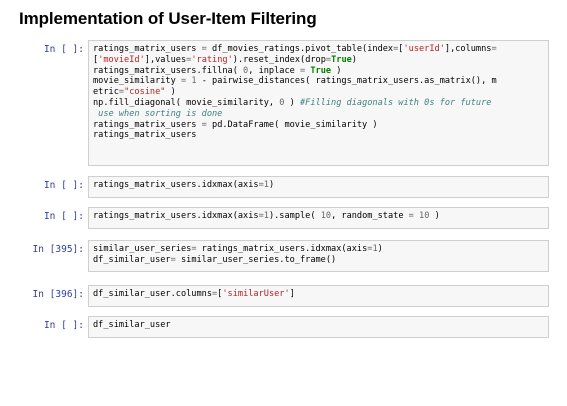  What do you see at coordinates (184, 185) in the screenshot?
I see `code-line: ratings_matrix_users.idxmax(axis=1)` at bounding box center [184, 185].